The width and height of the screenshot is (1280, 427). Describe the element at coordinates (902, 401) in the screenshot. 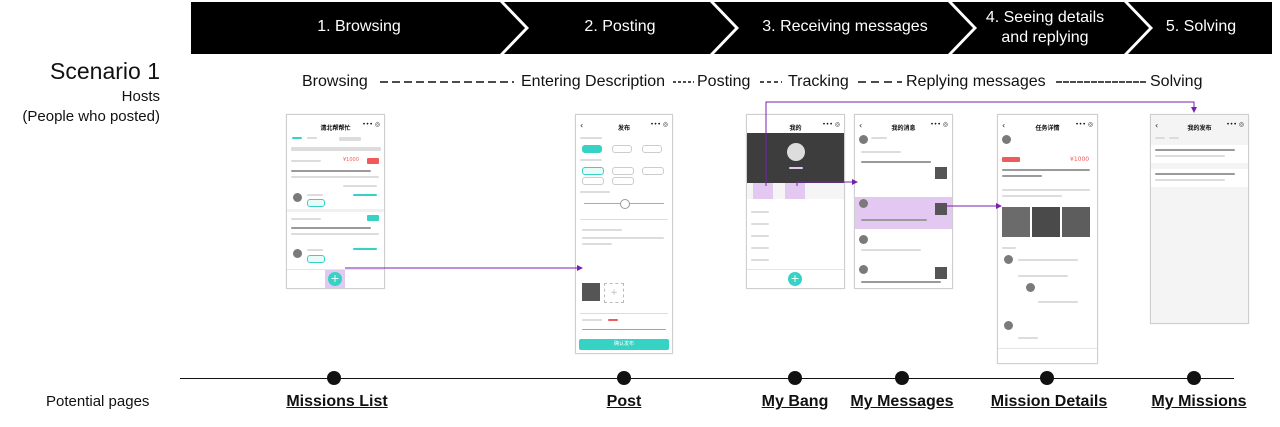

I see `page-label-my-messages: My Messages` at that location.